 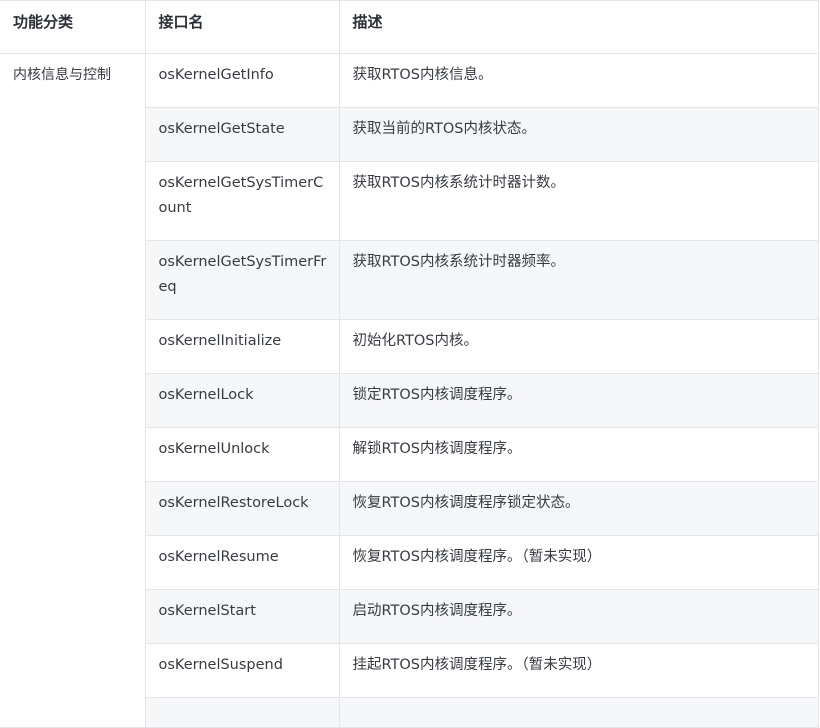 I want to click on interface-name-cell: osKernelGetState, so click(x=242, y=134).